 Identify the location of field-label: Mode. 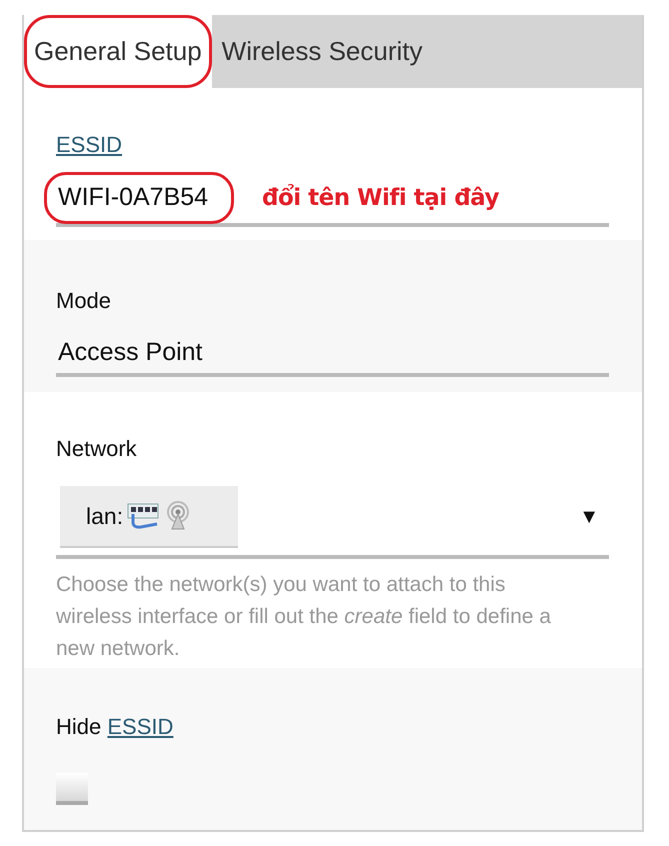
(84, 301).